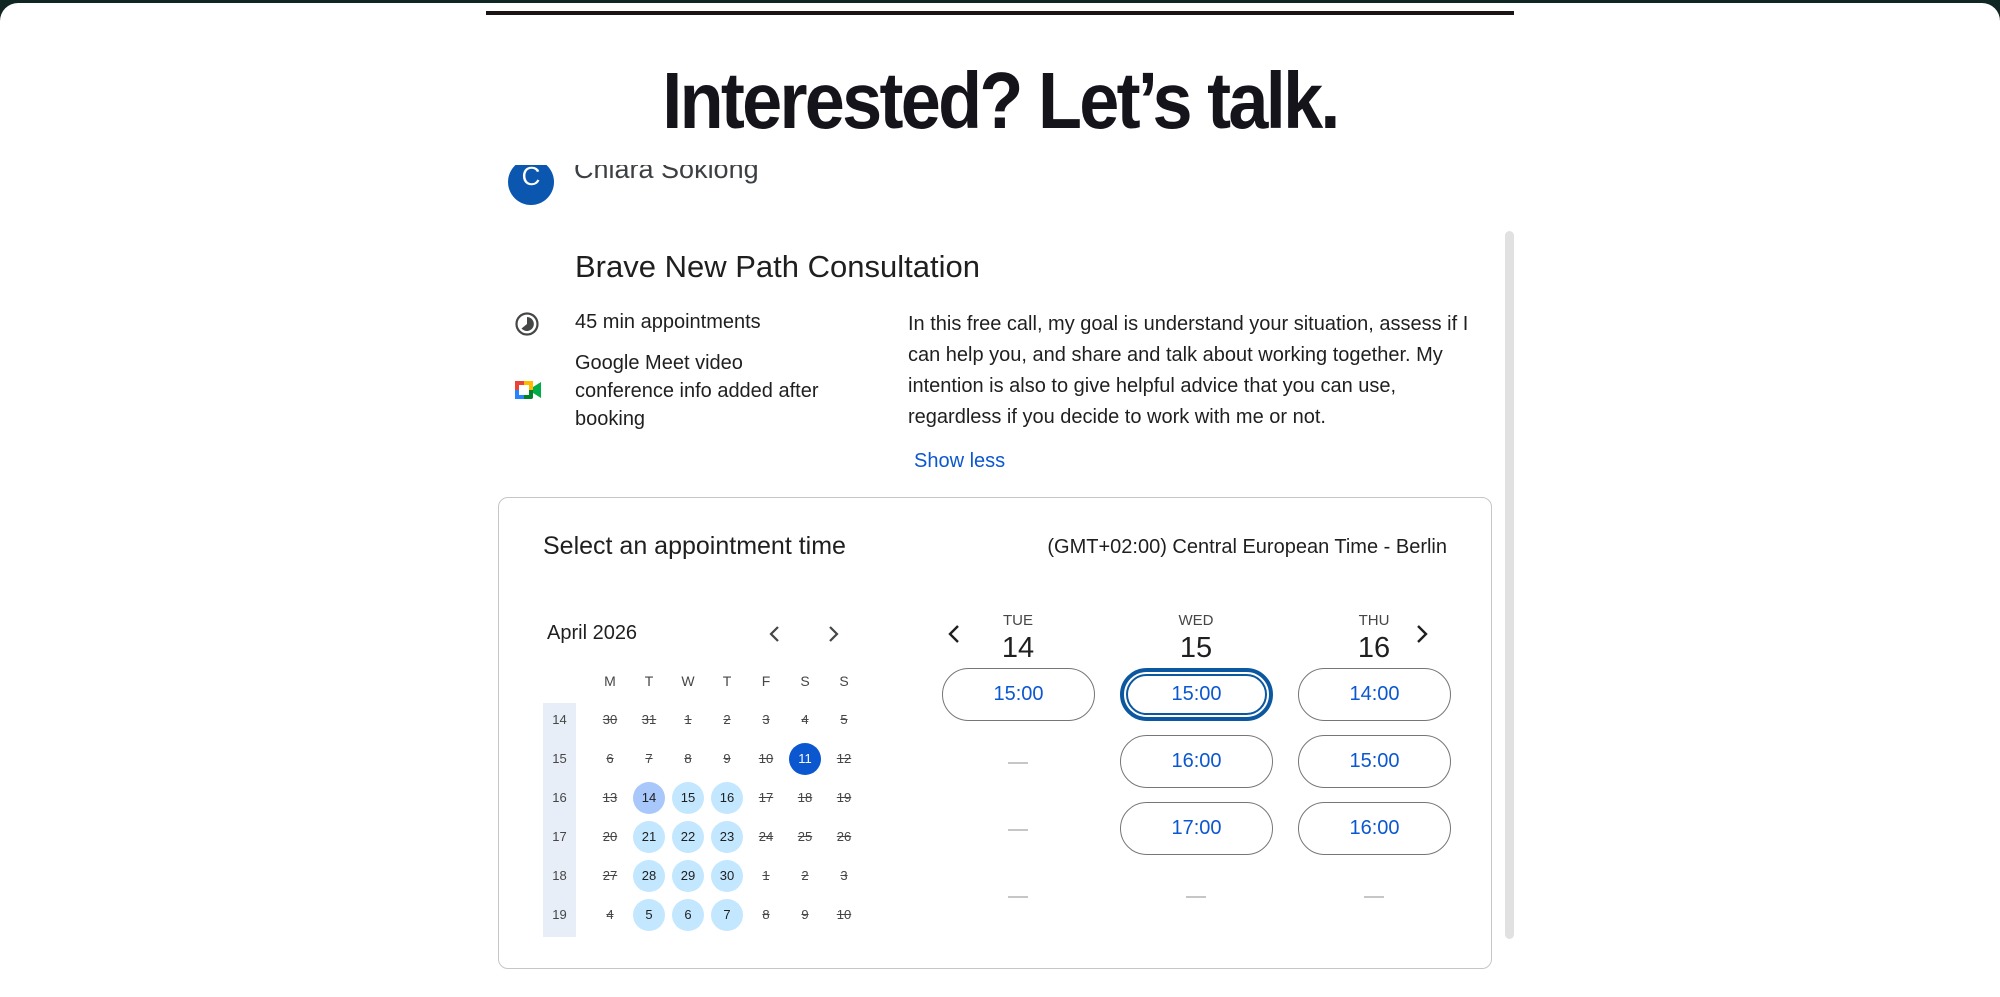  Describe the element at coordinates (1196, 620) in the screenshot. I see `day-of-week-label: WED` at that location.